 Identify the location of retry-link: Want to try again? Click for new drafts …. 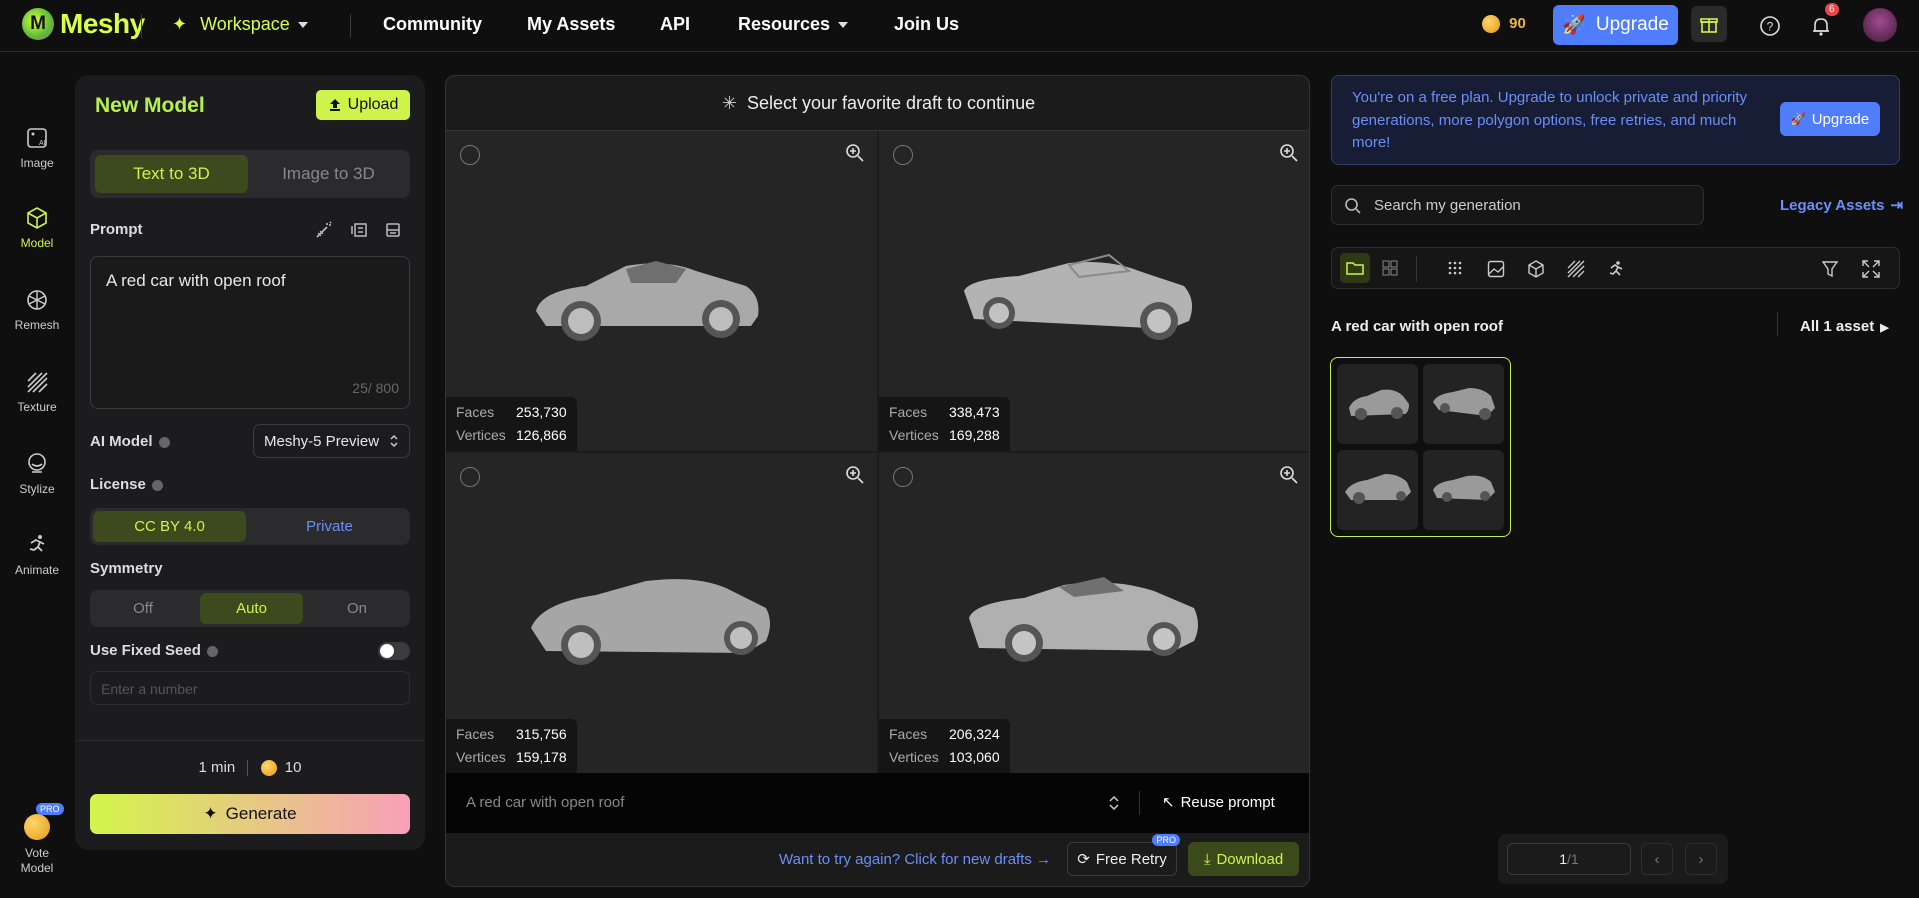
(915, 859).